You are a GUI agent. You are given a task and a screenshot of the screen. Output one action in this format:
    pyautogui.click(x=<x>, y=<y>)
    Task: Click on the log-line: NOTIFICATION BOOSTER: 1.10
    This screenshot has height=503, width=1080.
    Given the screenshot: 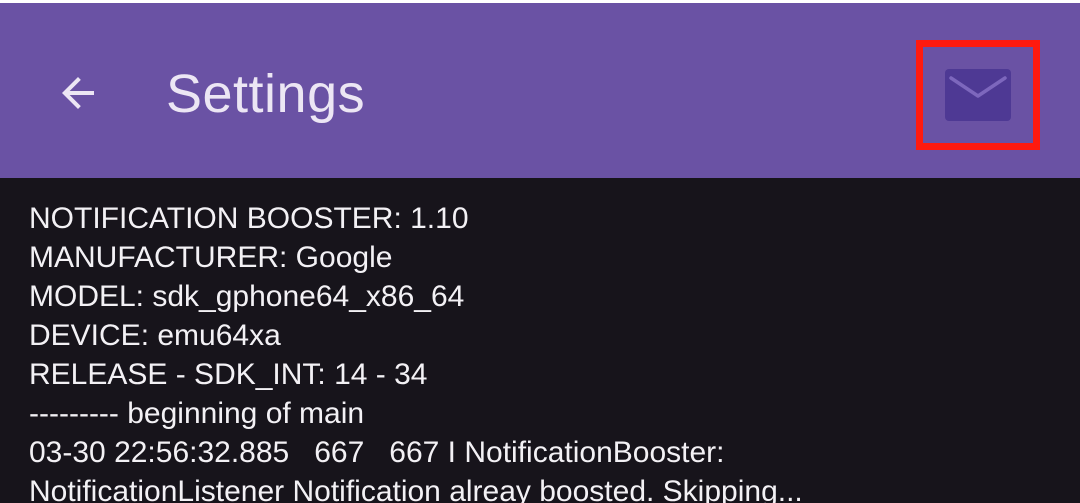 What is the action you would take?
    pyautogui.click(x=249, y=218)
    